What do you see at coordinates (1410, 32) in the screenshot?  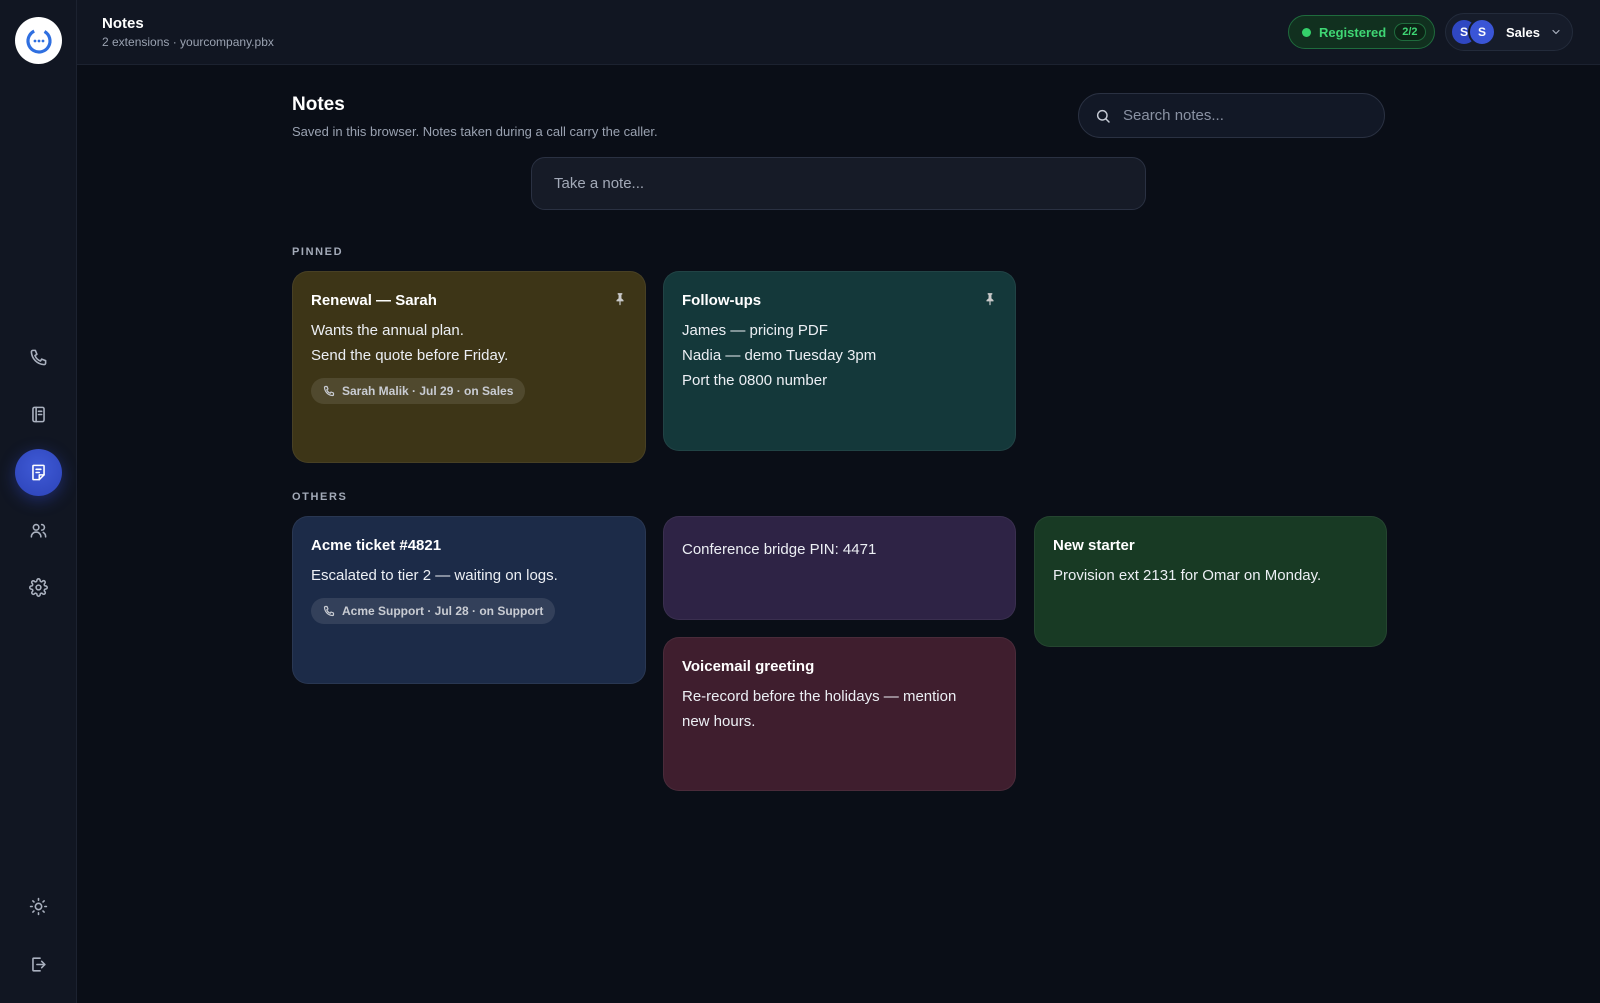 I see `status-count: 2/2` at bounding box center [1410, 32].